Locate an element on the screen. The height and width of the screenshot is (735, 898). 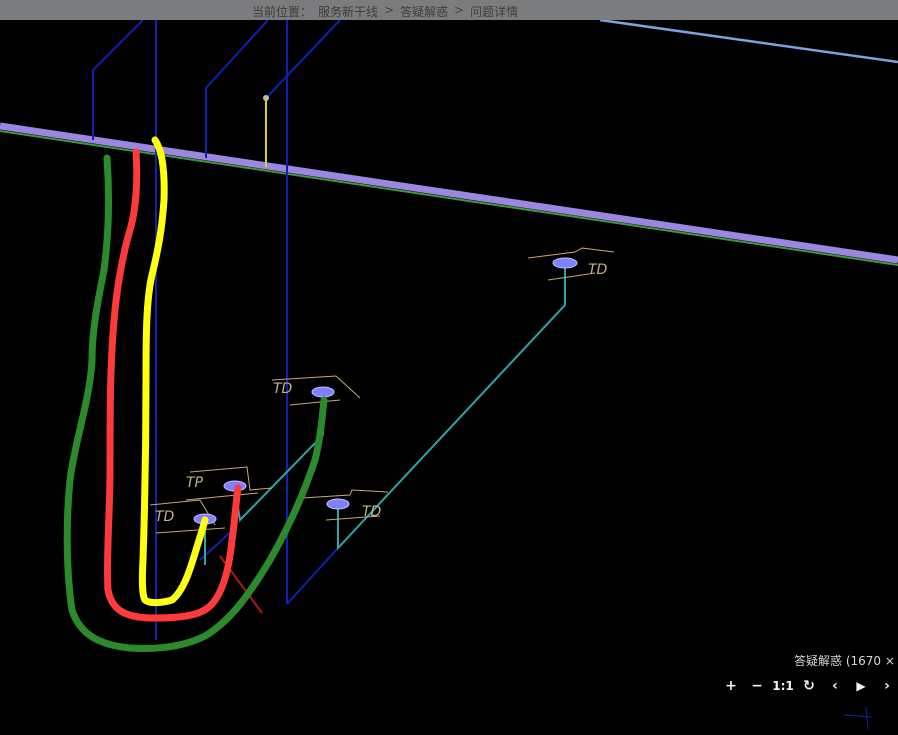
top-bar: 当前位置： 服务新干线 > 答疑解惑 > 问题详情 is located at coordinates (449, 10).